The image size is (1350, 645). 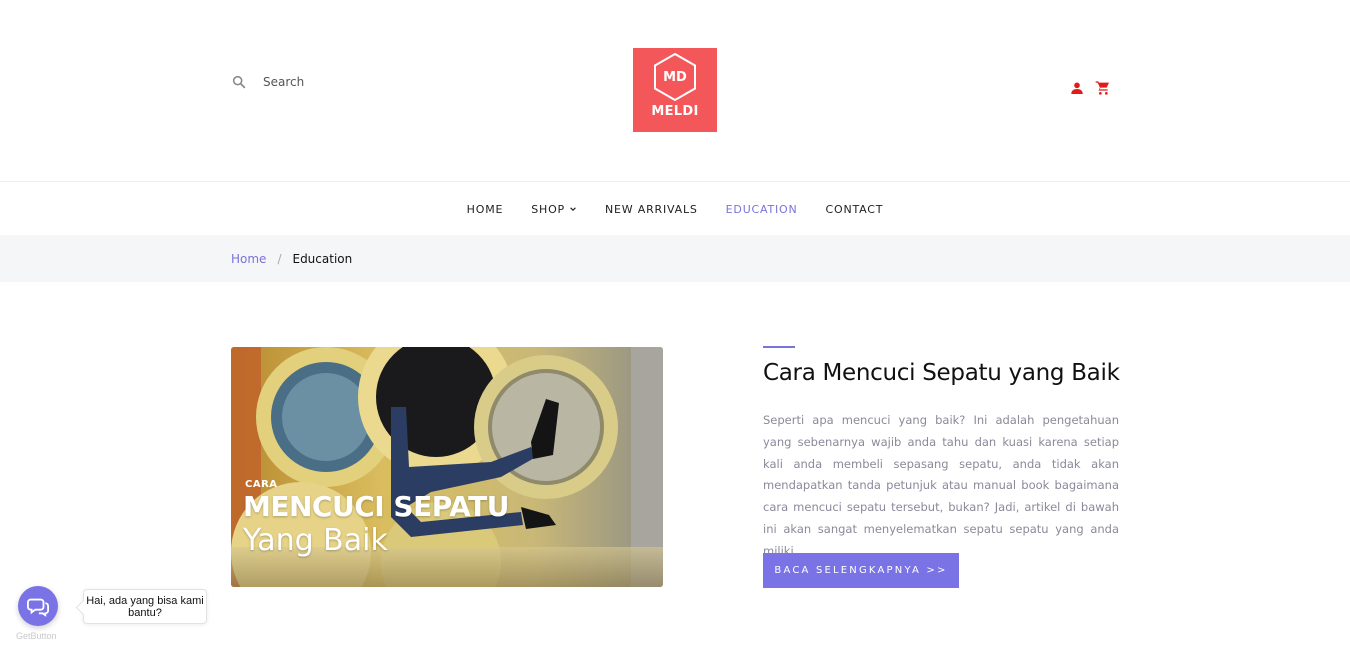 I want to click on article-image: CARA MENCUCI SEPATU Yang Baik, so click(x=447, y=467).